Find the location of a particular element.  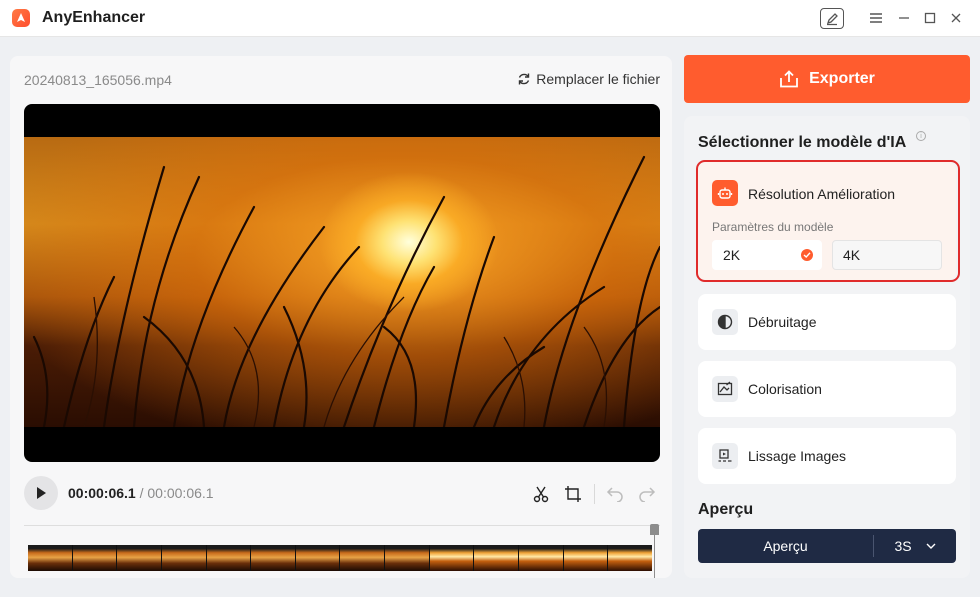

preview-bar: Aperçu 3S is located at coordinates (827, 546).